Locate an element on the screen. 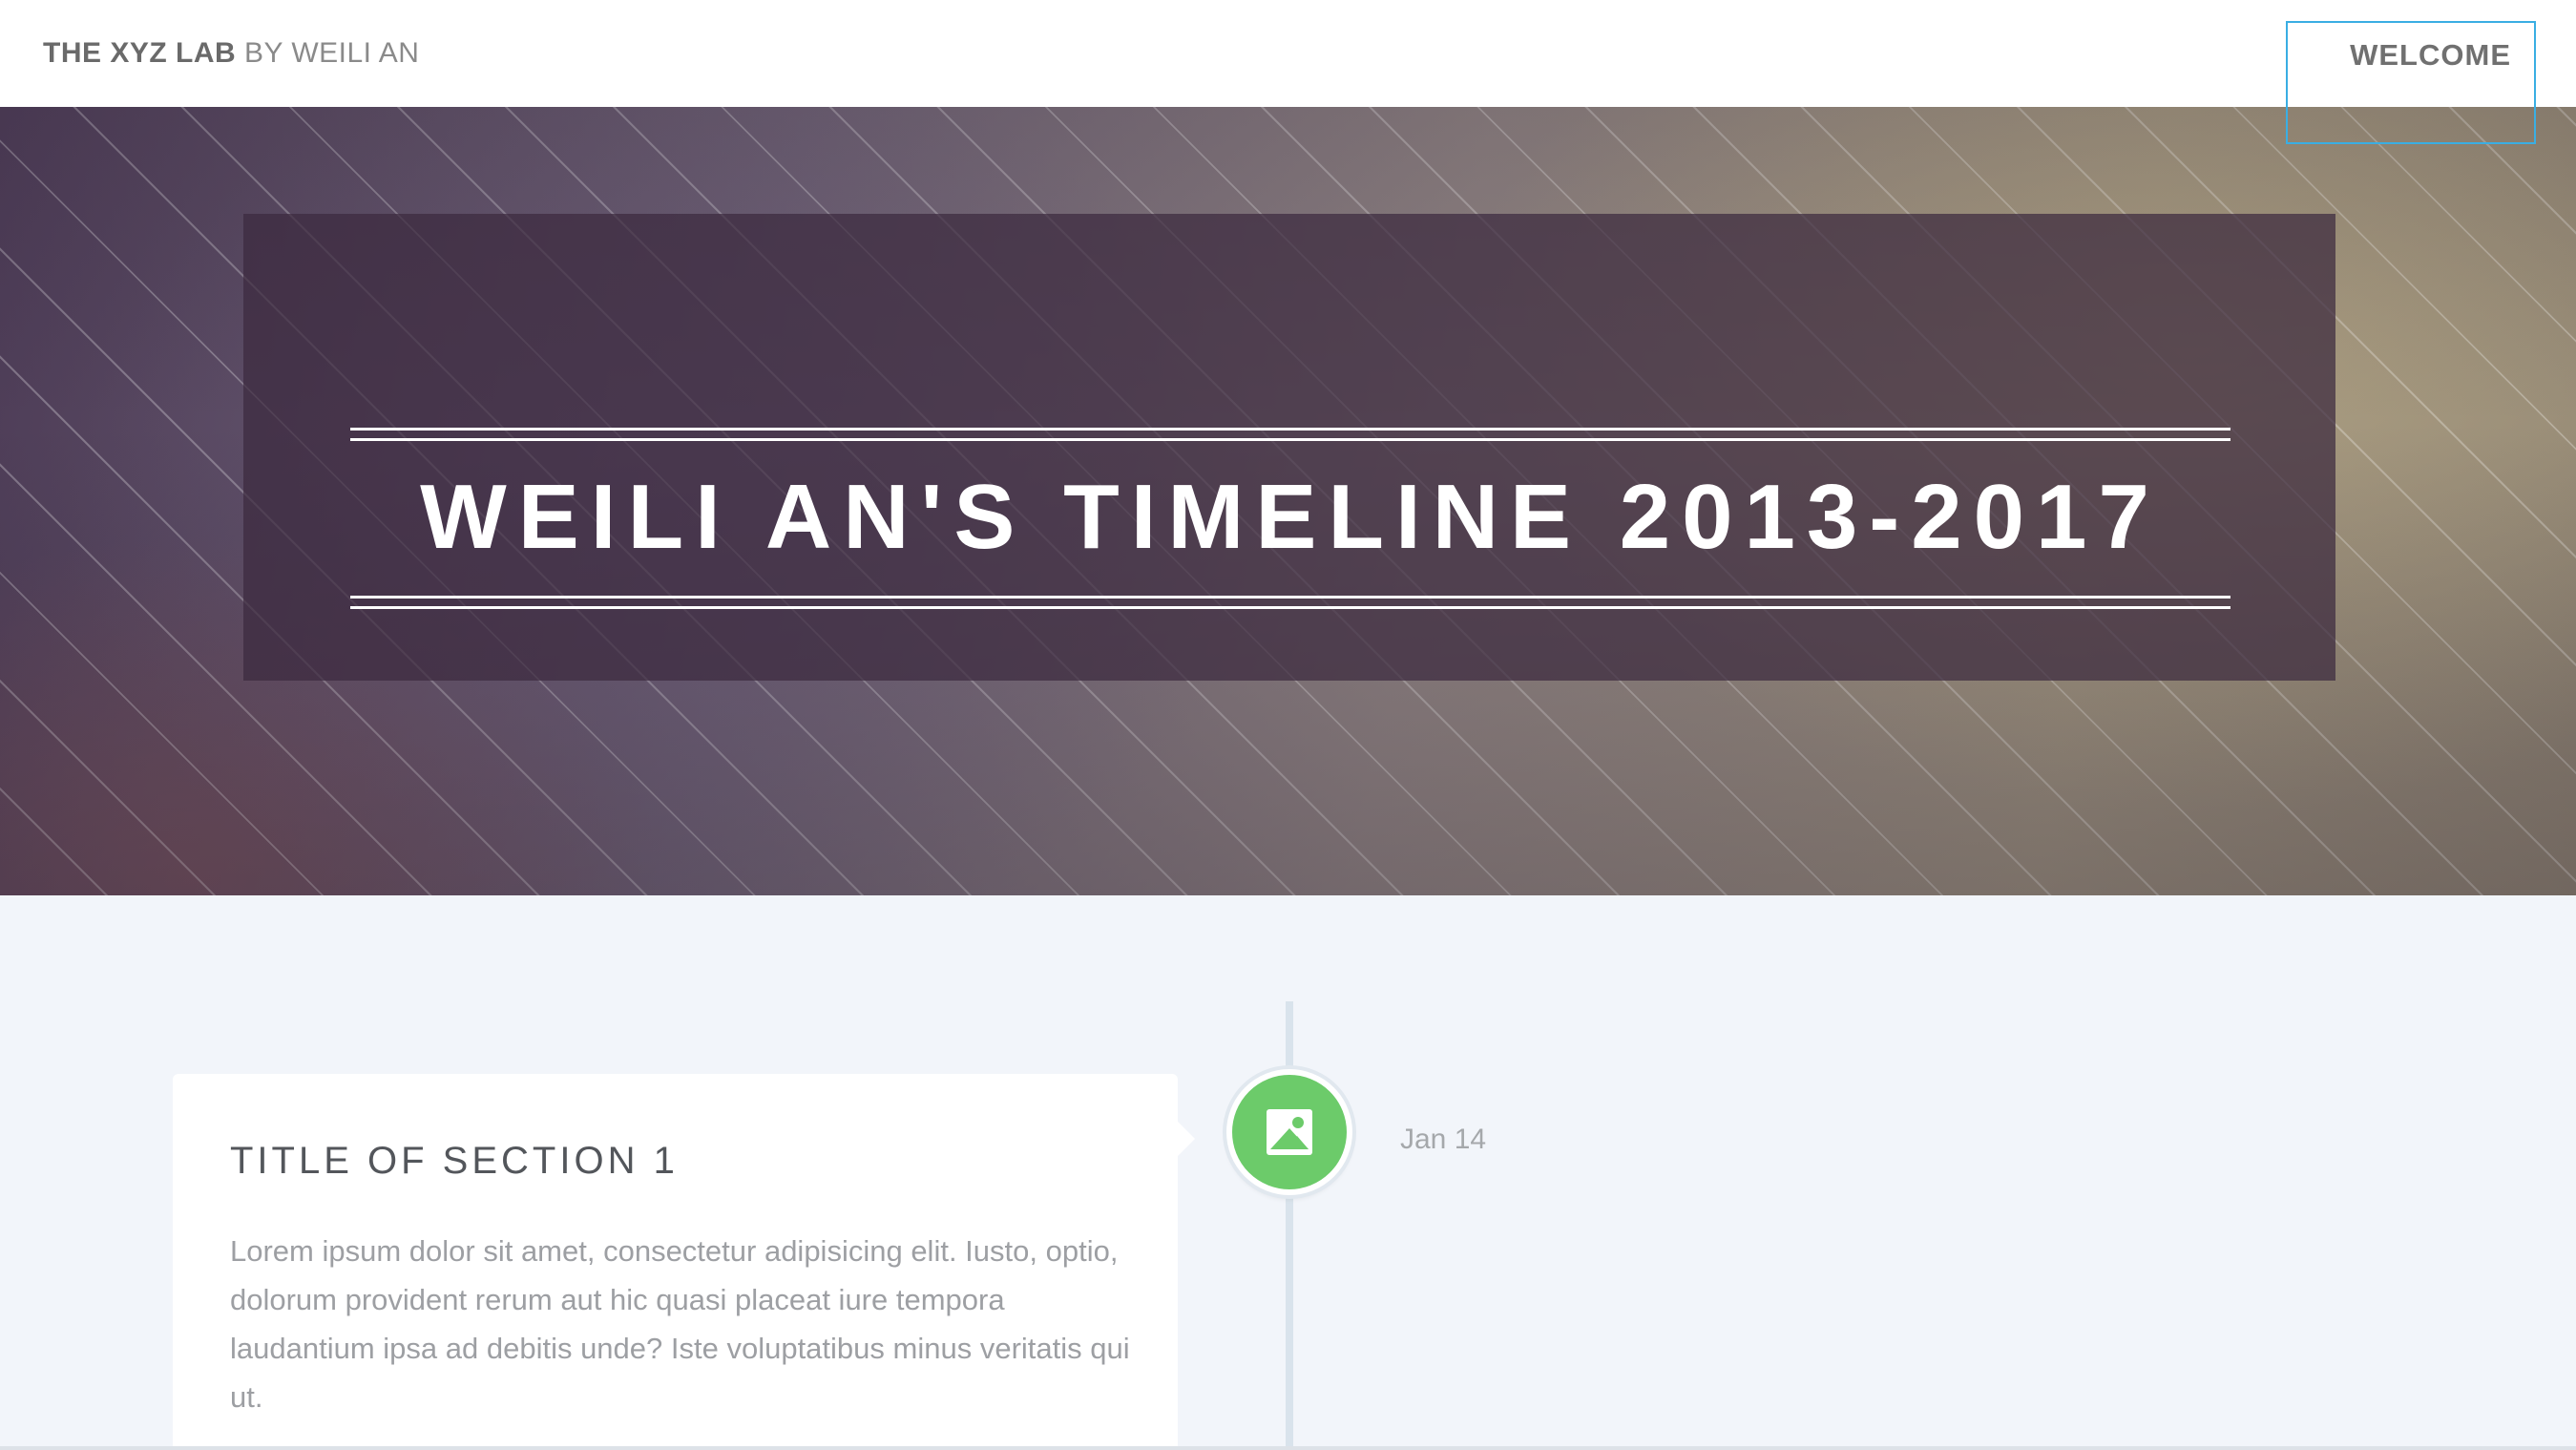  nav-welcome-label: WELCOME is located at coordinates (2430, 55).